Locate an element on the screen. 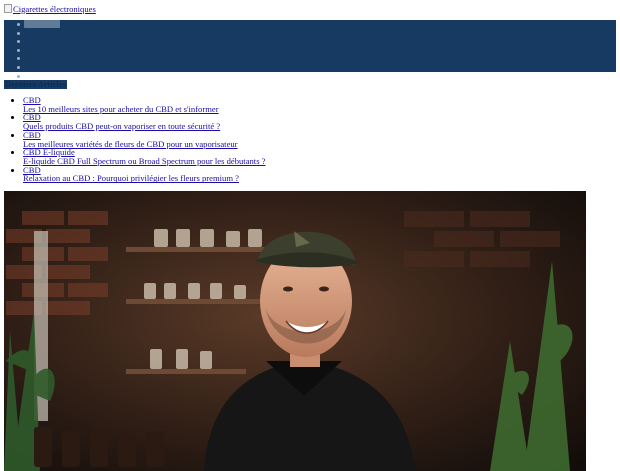 Image resolution: width=620 pixels, height=471 pixels. nav-item-active-highlight is located at coordinates (42, 24).